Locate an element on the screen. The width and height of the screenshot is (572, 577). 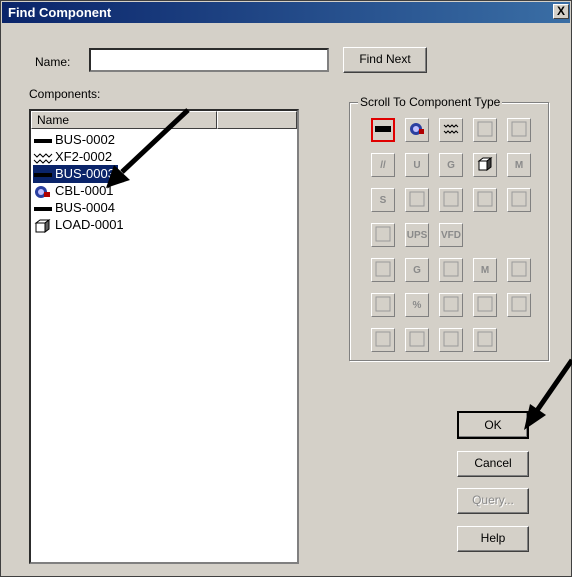
find-next-button: Find Next is located at coordinates (385, 60).